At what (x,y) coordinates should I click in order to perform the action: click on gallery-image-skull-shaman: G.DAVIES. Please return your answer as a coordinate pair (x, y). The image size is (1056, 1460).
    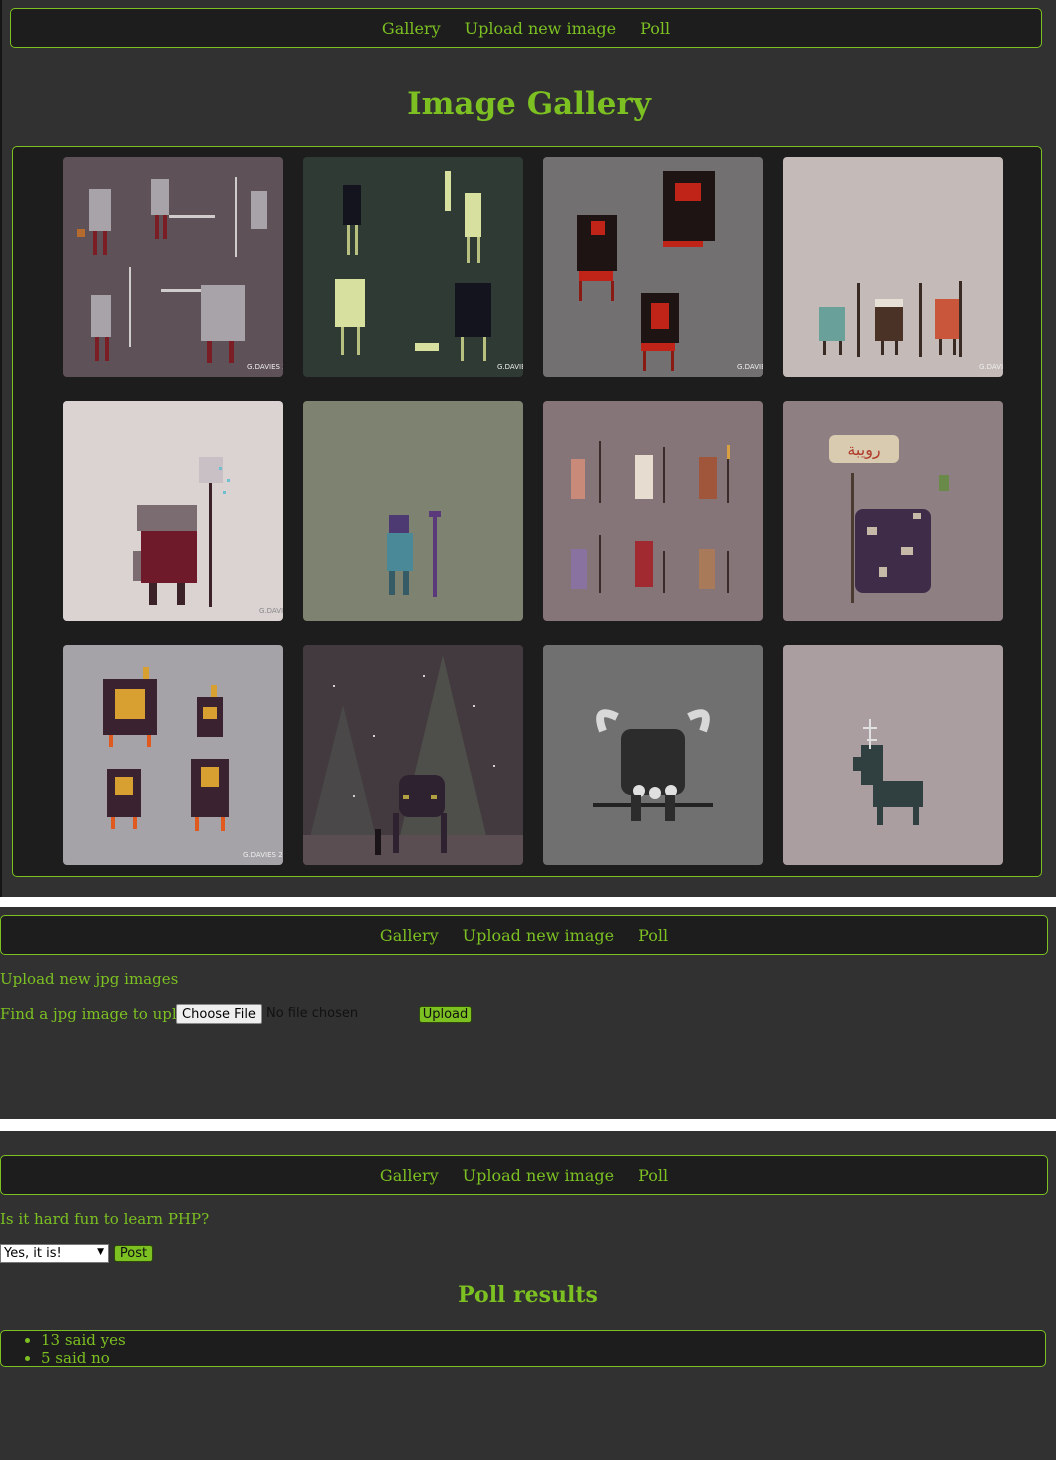
    Looking at the image, I should click on (173, 511).